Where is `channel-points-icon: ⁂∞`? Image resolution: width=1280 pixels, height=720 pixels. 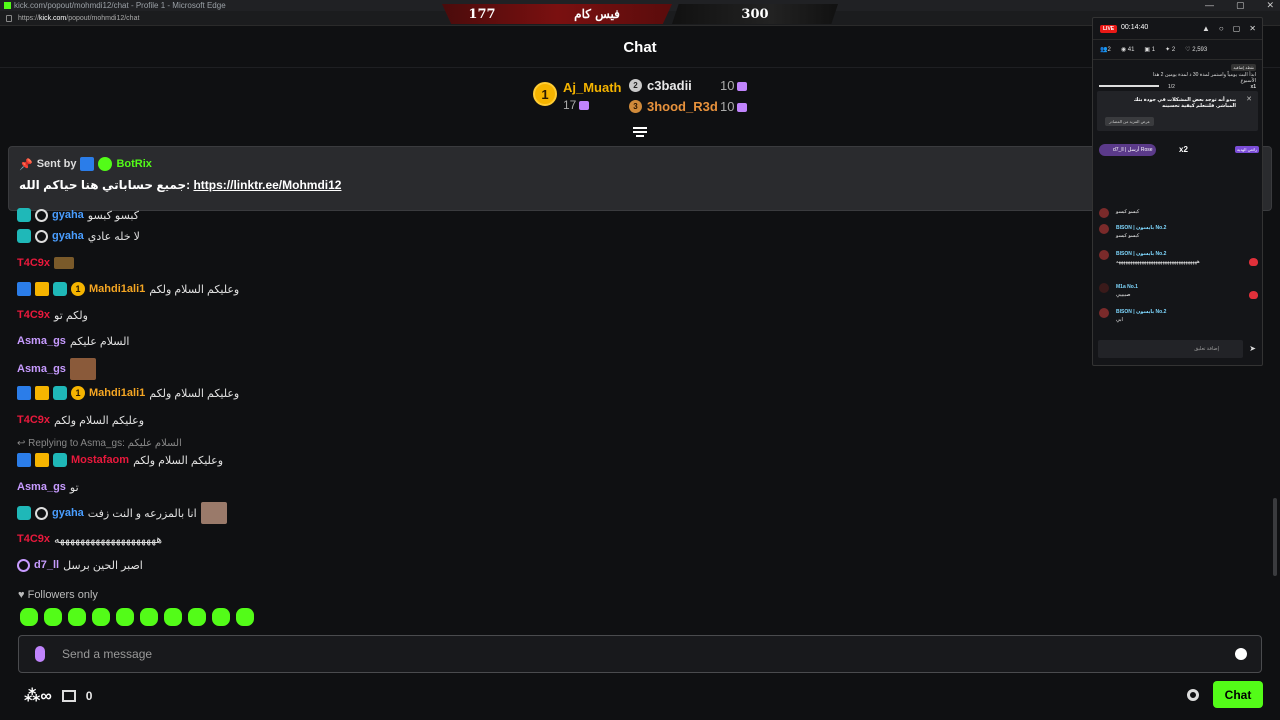
channel-points-icon: ⁂∞ is located at coordinates (38, 696).